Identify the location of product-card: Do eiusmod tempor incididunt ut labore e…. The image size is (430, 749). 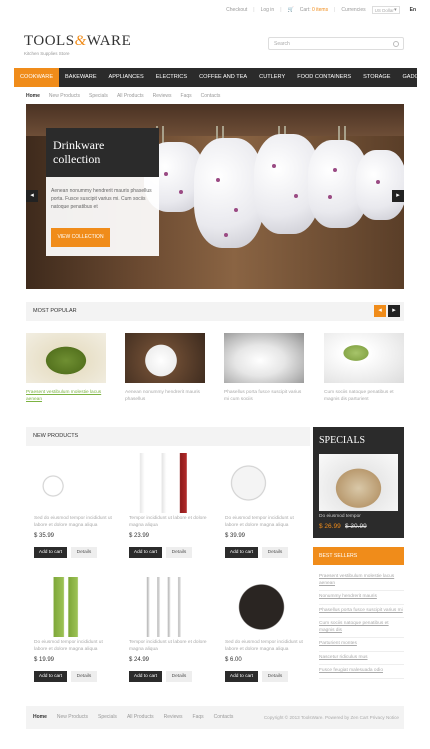
(70, 634).